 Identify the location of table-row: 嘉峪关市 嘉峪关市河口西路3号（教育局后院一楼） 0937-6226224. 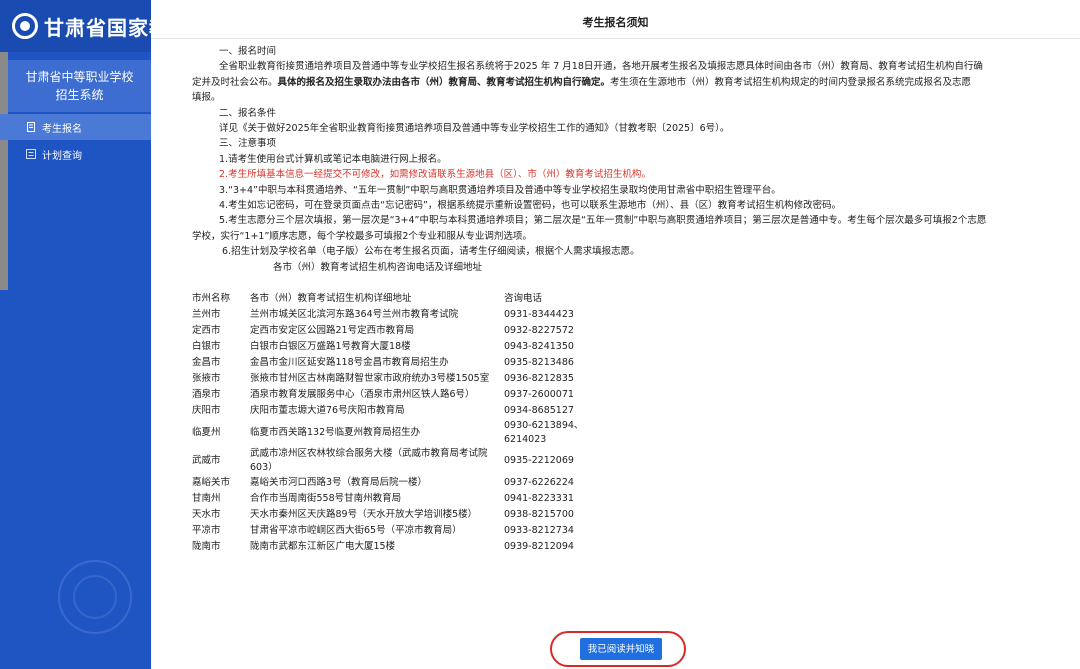
(388, 483).